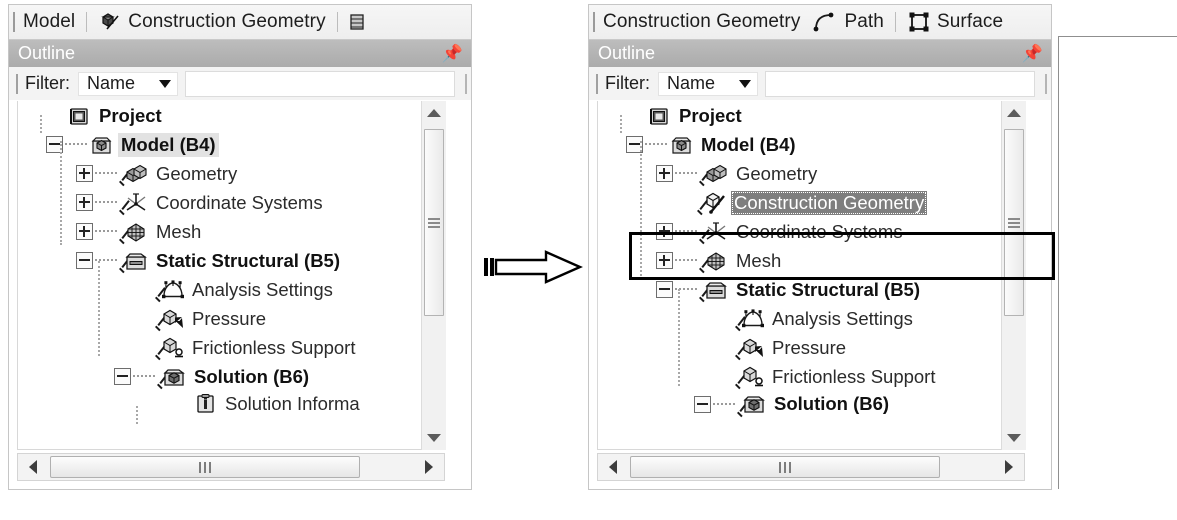 This screenshot has width=1177, height=520. What do you see at coordinates (80, 116) in the screenshot?
I see `project-icon` at bounding box center [80, 116].